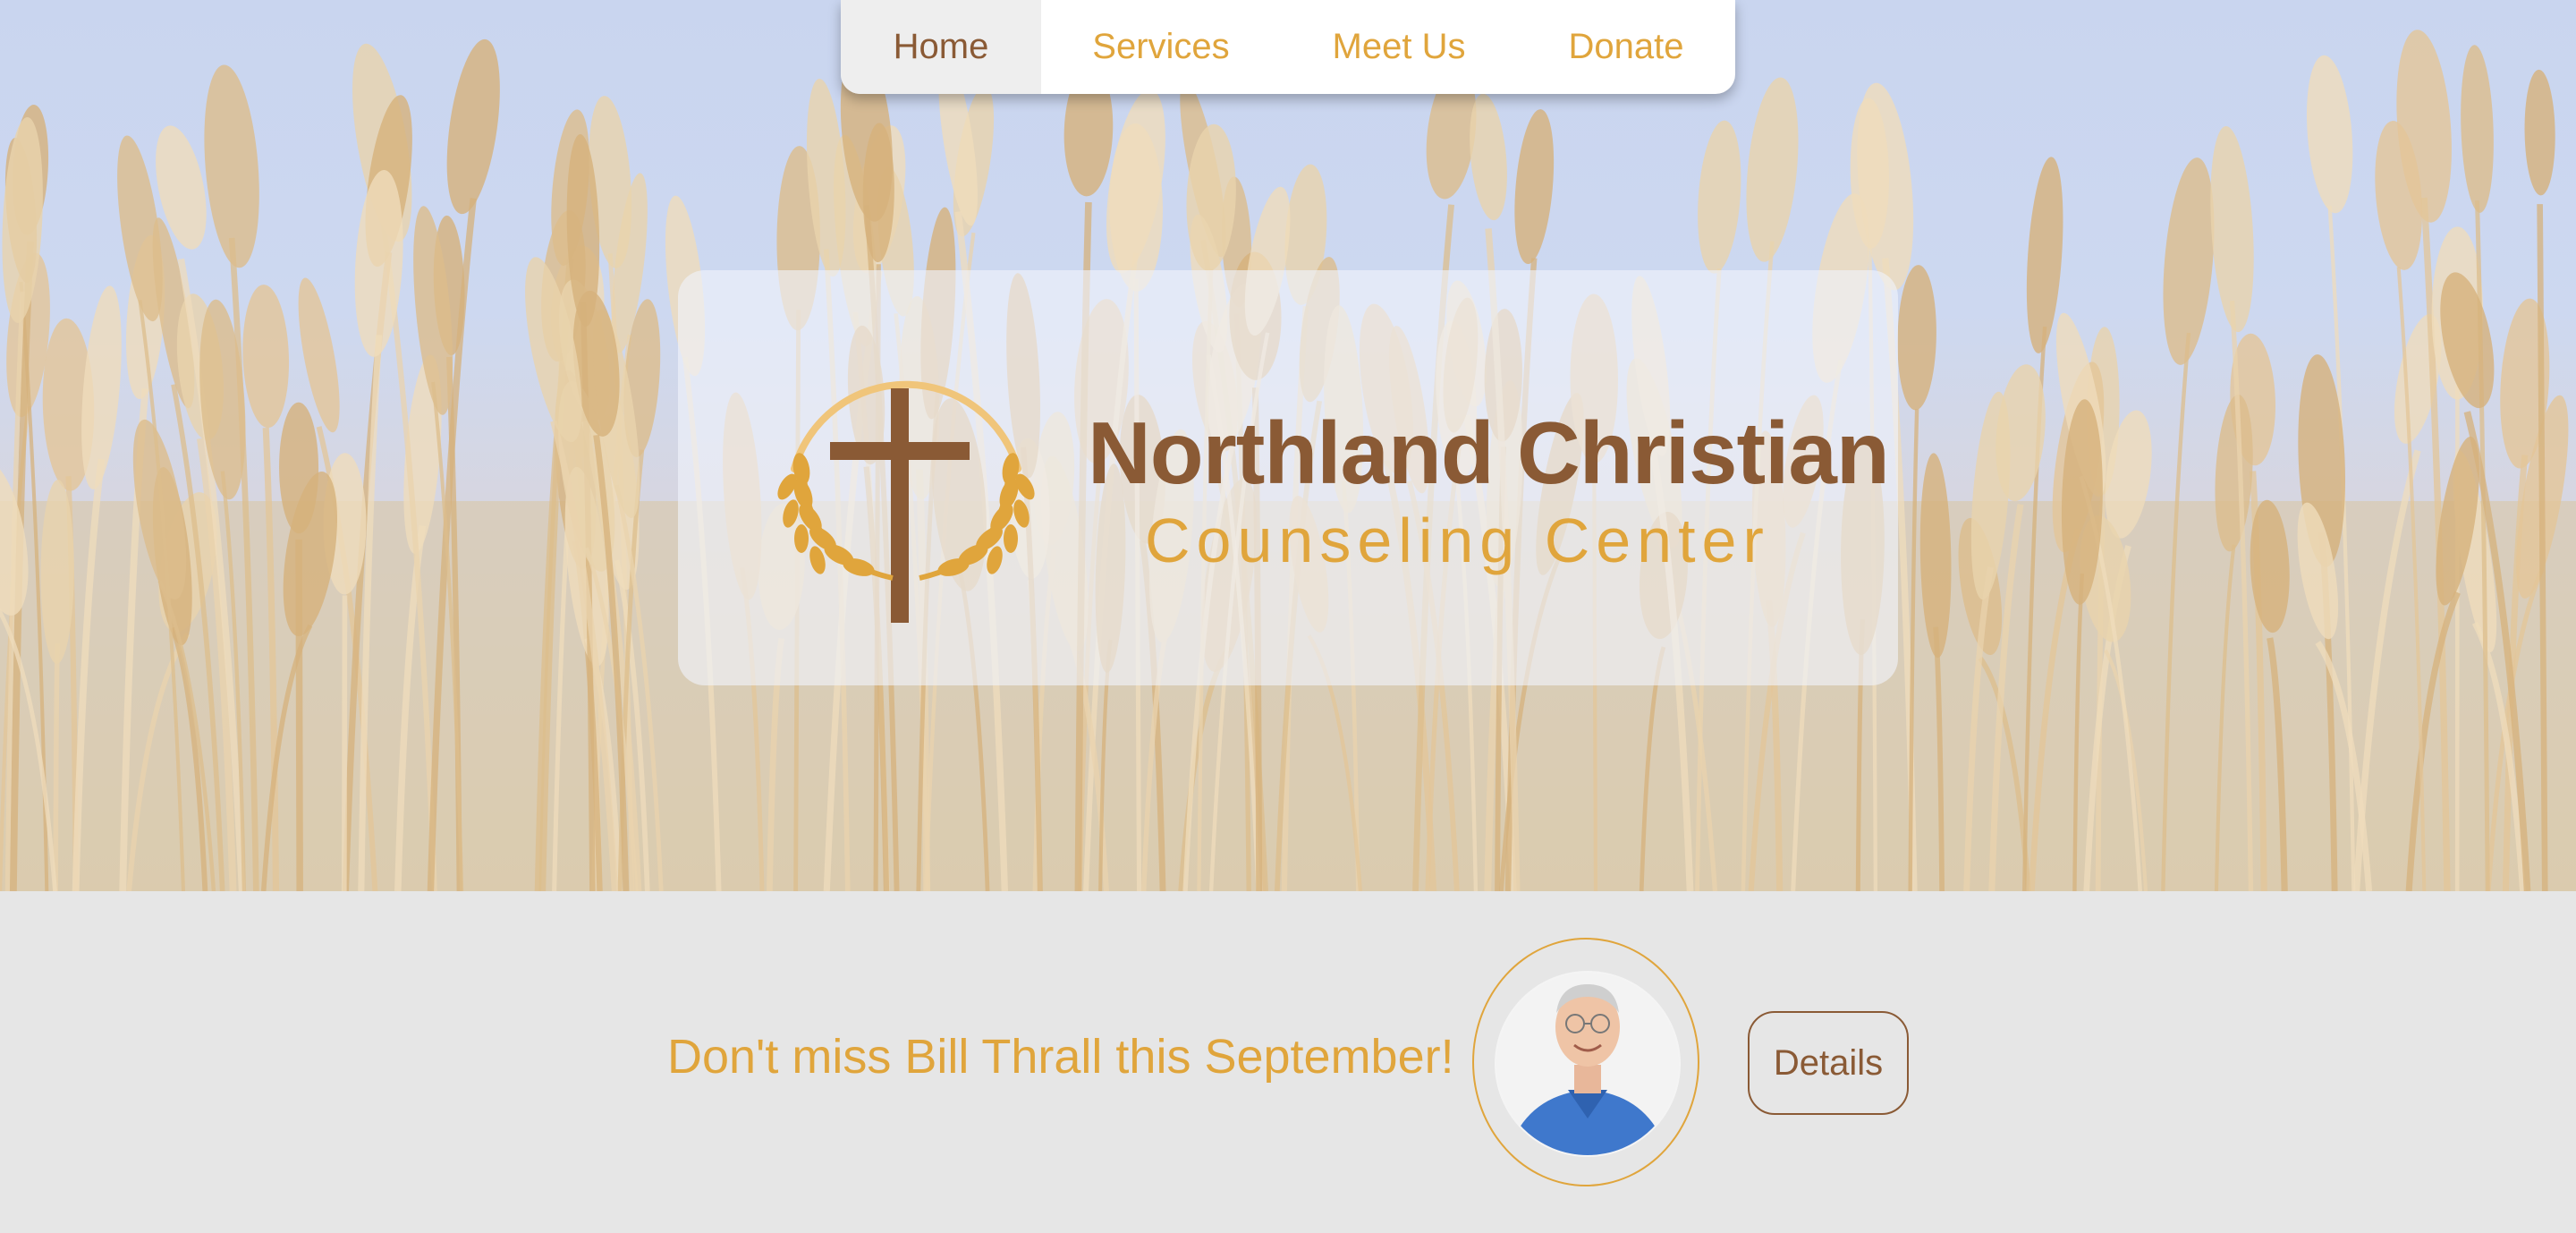 The height and width of the screenshot is (1233, 2576). Describe the element at coordinates (1626, 47) in the screenshot. I see `nav-donate: Donate` at that location.